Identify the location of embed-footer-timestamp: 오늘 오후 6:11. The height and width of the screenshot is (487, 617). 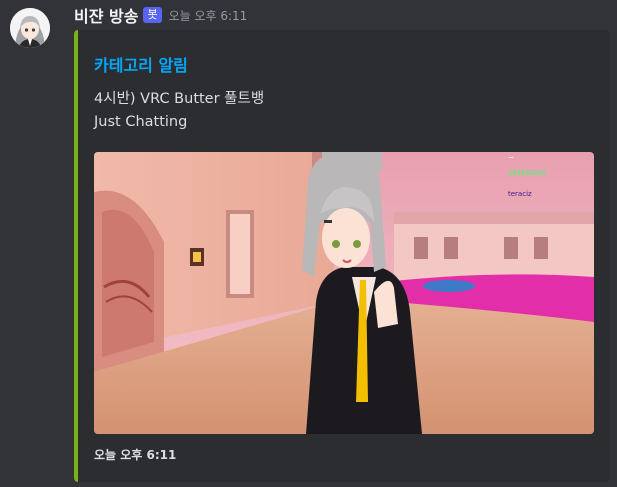
(135, 455).